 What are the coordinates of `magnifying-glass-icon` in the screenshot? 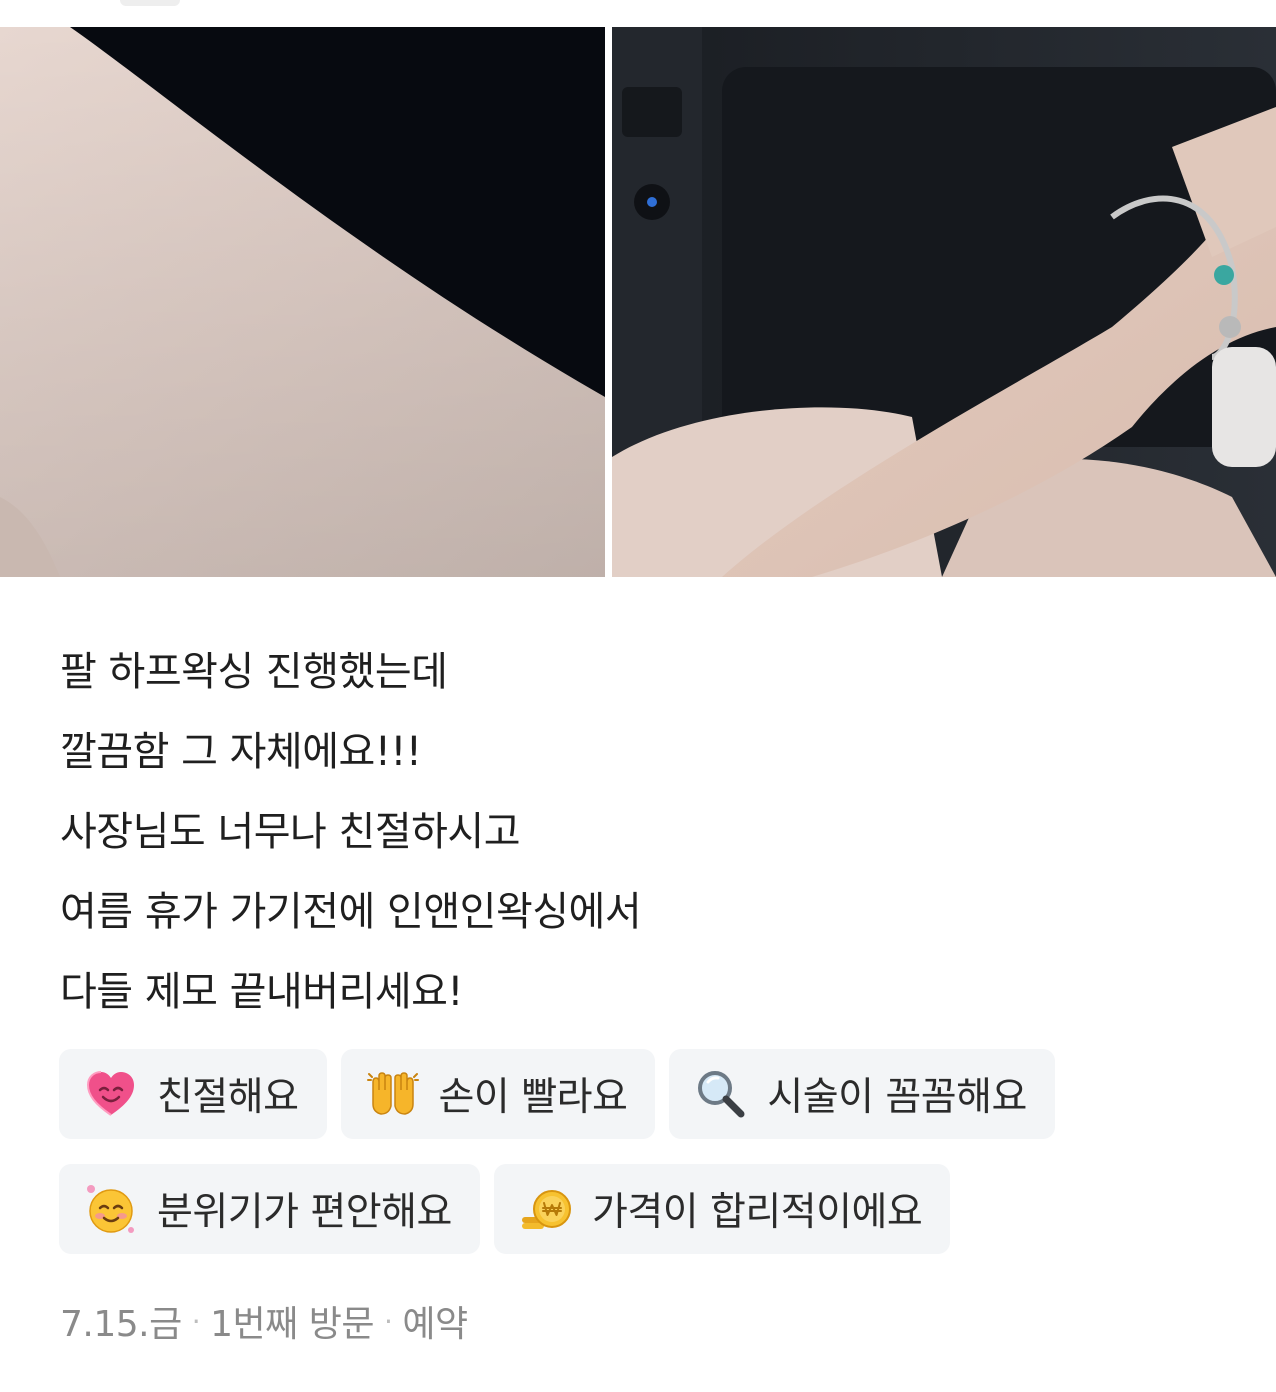 It's located at (721, 1094).